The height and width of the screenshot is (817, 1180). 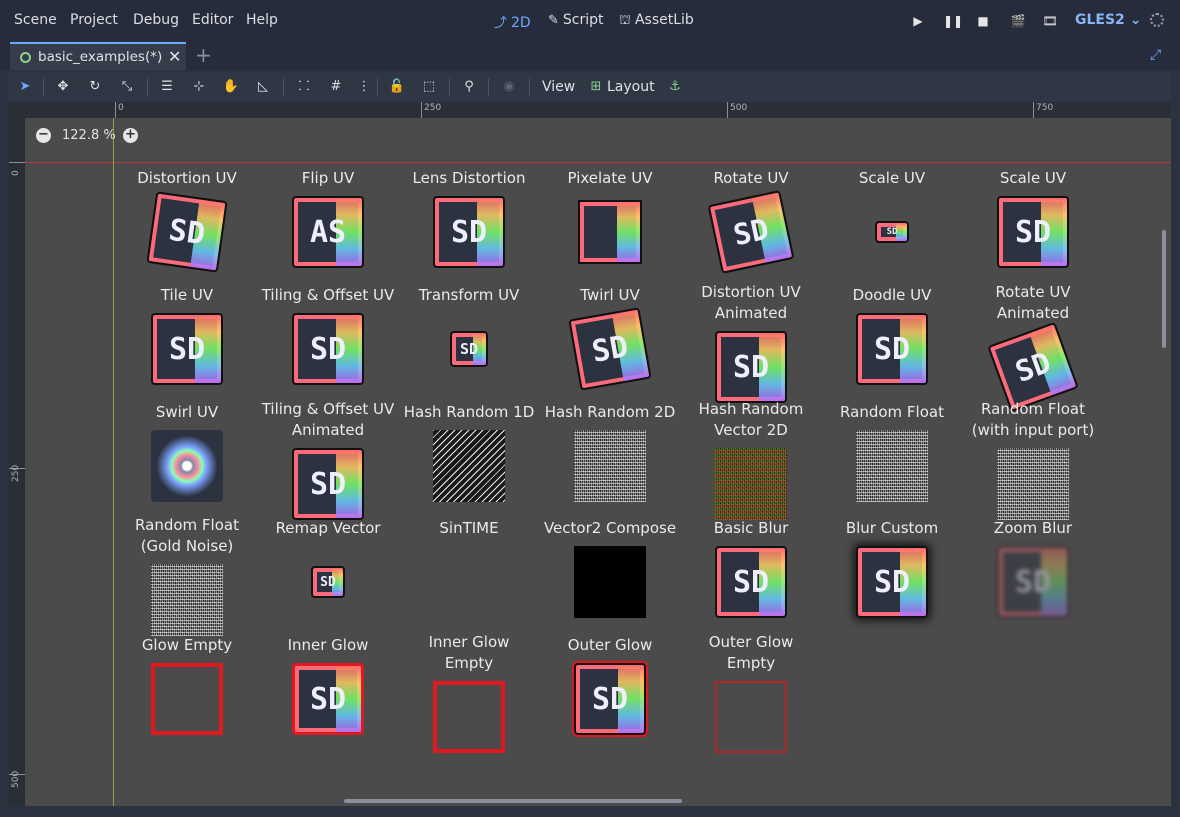 What do you see at coordinates (469, 693) in the screenshot?
I see `example-item: Inner Glow Empty` at bounding box center [469, 693].